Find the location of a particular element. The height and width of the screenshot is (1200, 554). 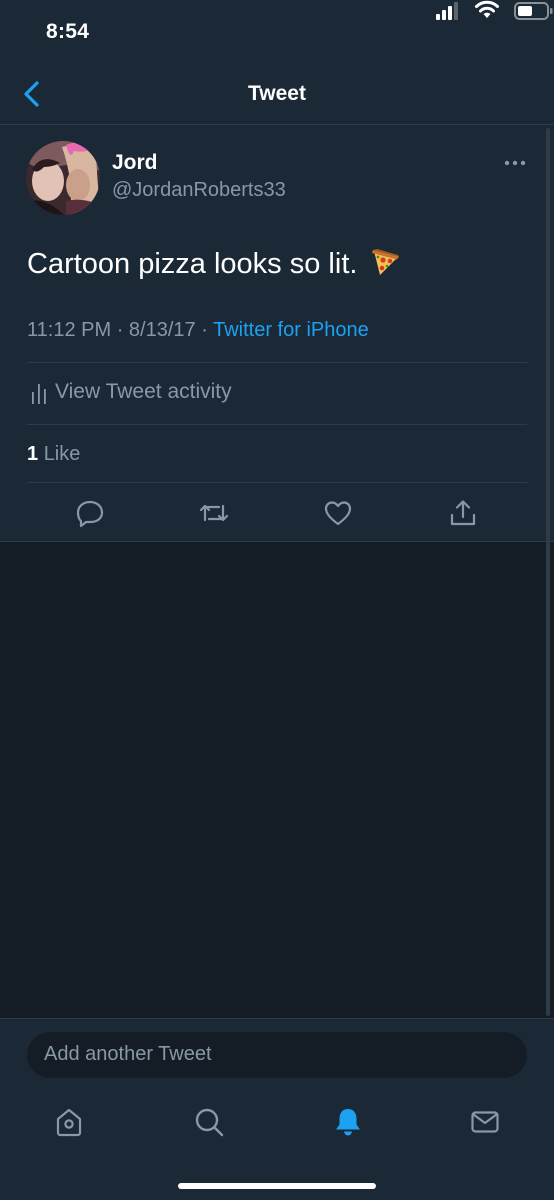

author-handle: @JordanRoberts33 is located at coordinates (199, 190).